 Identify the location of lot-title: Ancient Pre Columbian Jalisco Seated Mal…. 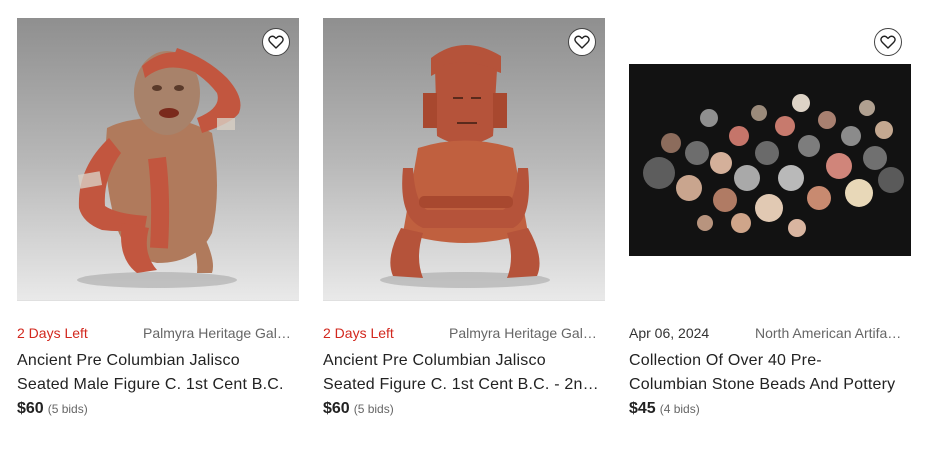
(158, 373).